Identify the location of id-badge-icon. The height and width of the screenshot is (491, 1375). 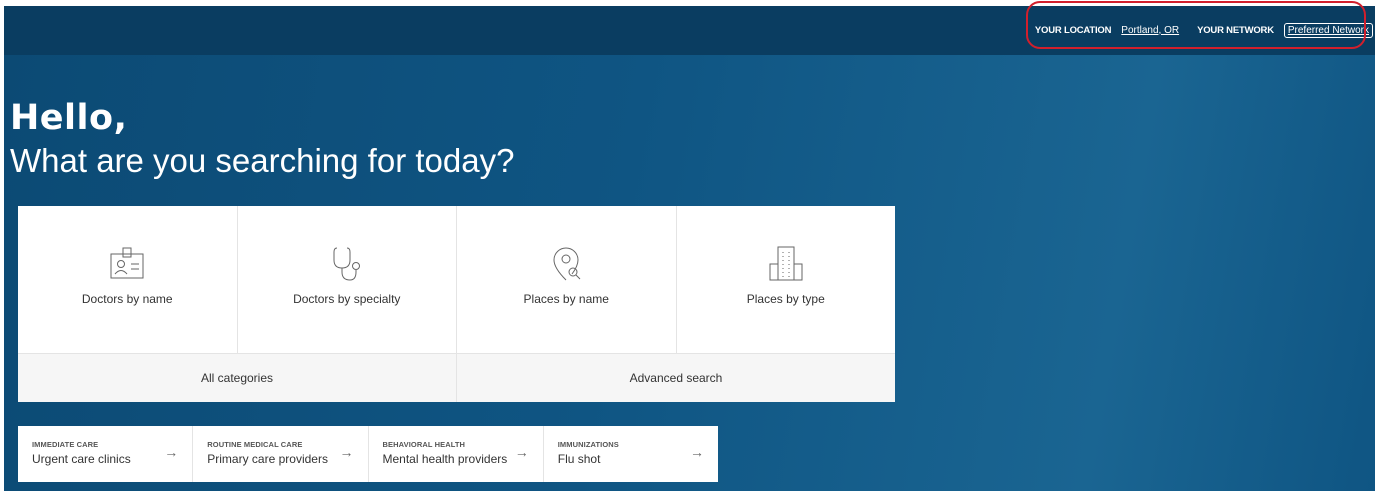
(127, 263).